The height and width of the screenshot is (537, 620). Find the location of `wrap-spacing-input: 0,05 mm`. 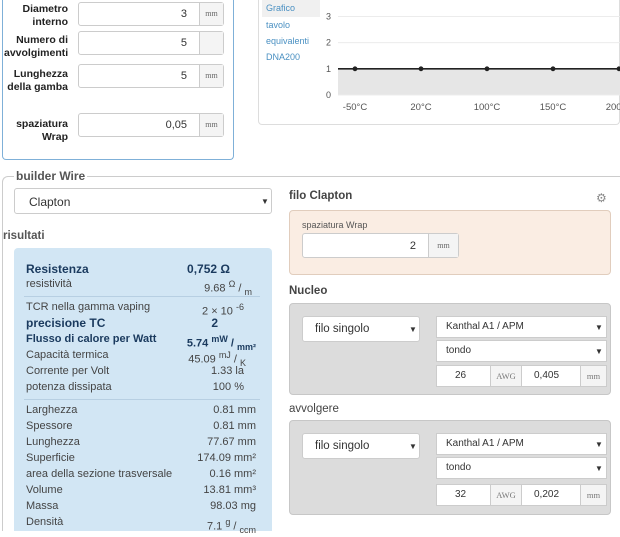

wrap-spacing-input: 0,05 mm is located at coordinates (151, 125).